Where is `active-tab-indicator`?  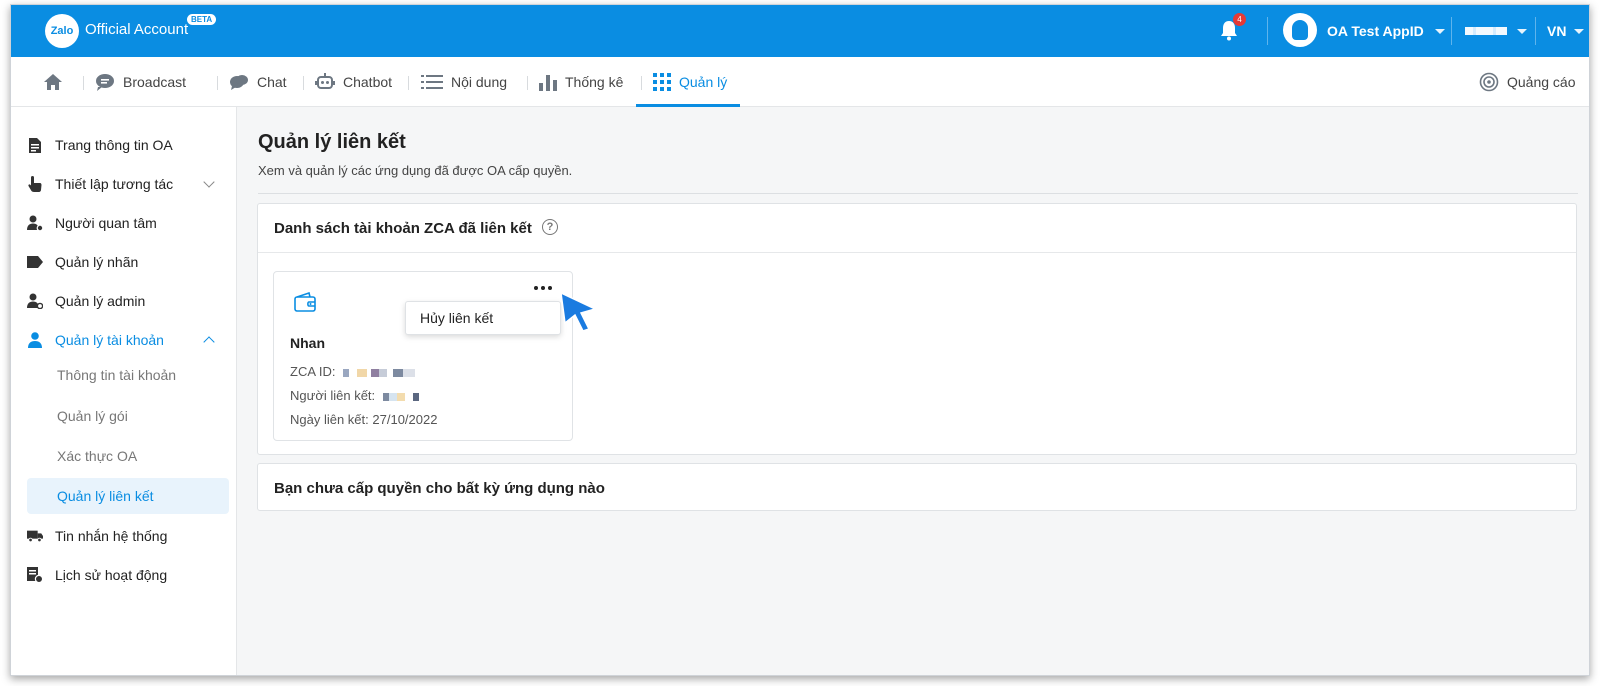 active-tab-indicator is located at coordinates (688, 105).